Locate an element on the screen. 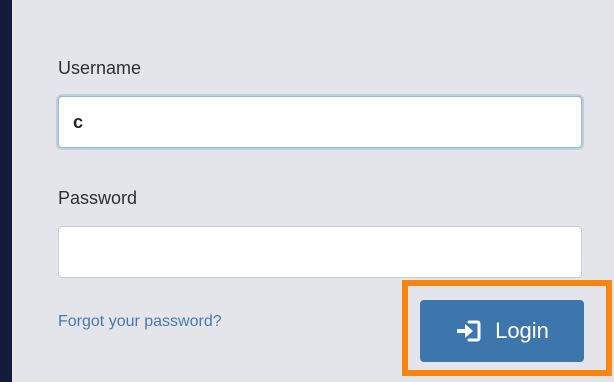 The width and height of the screenshot is (614, 382). password-field is located at coordinates (320, 252).